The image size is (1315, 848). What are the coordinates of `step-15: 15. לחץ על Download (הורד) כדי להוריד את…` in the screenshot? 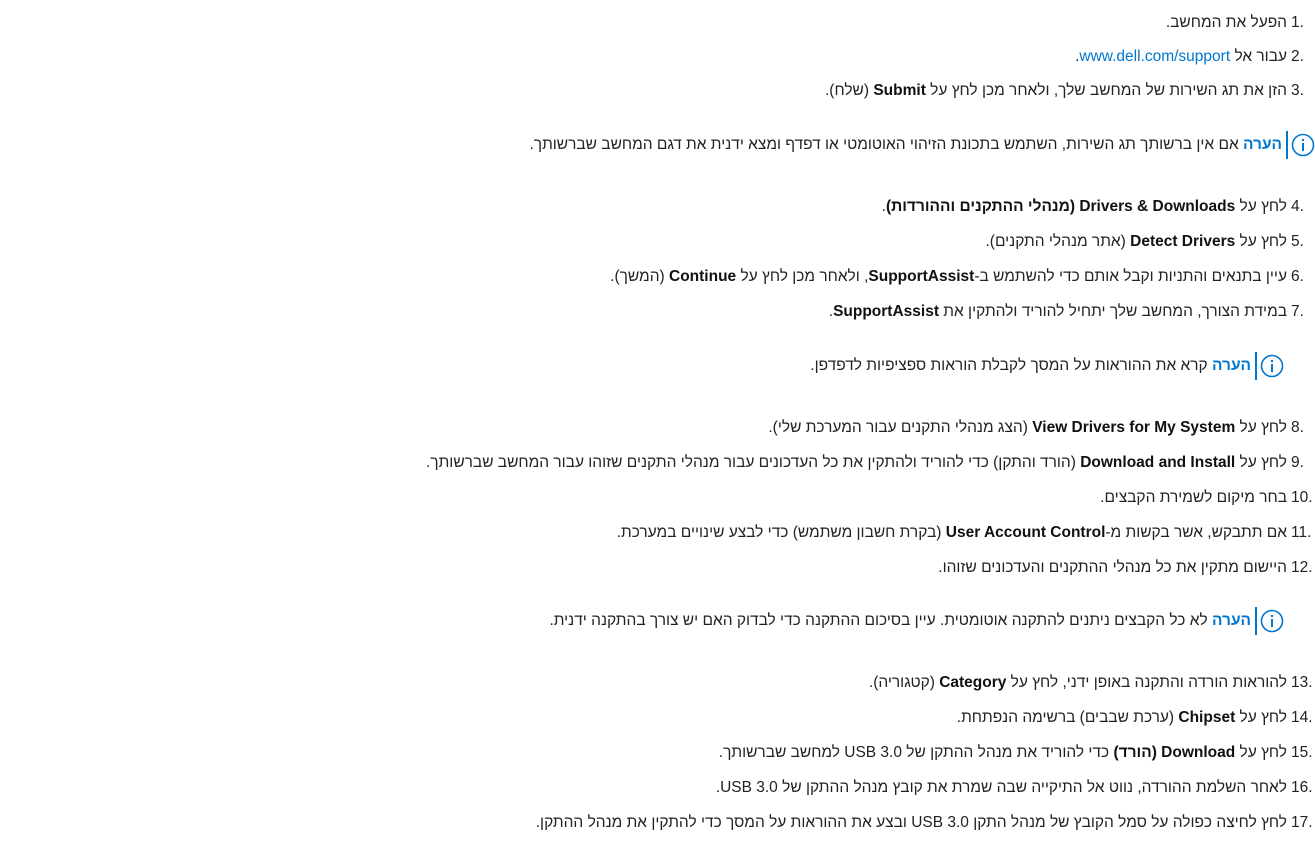 It's located at (657, 753).